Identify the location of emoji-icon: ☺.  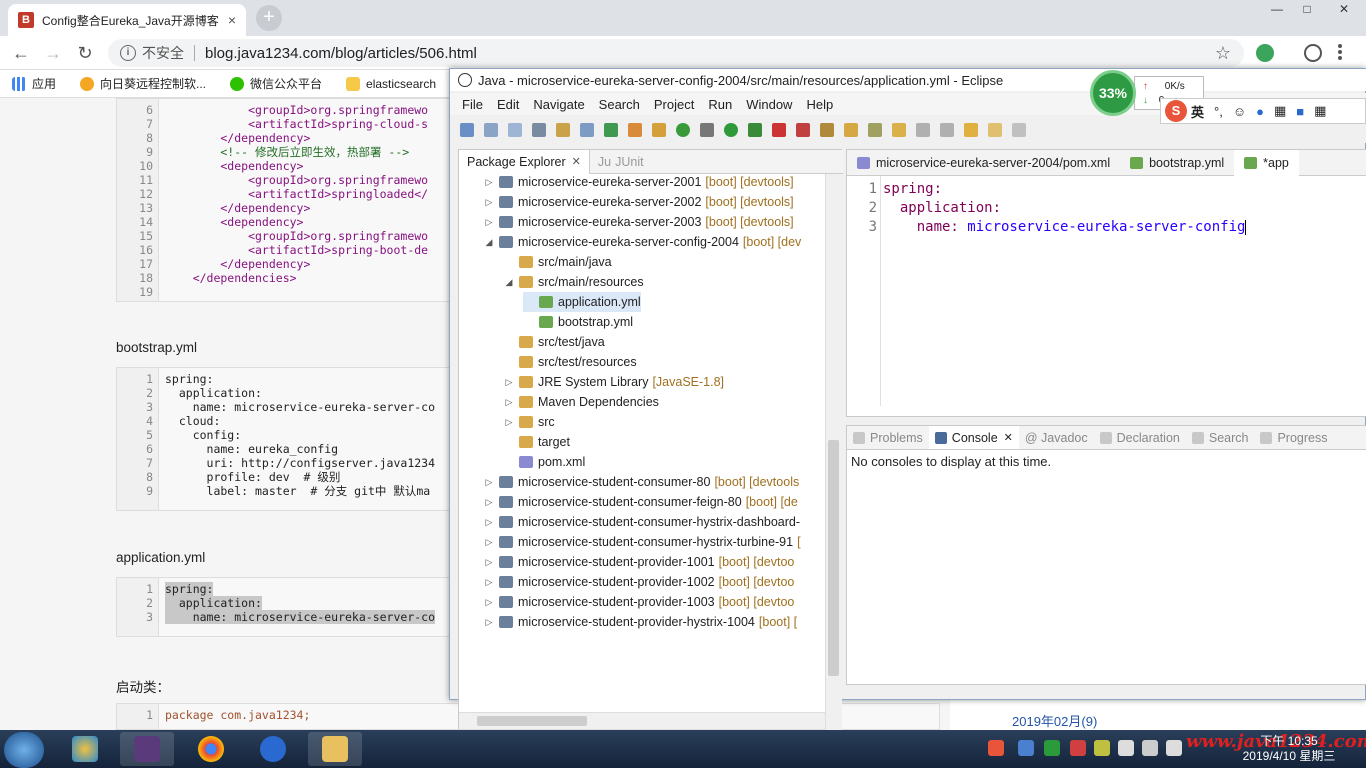
(1239, 111).